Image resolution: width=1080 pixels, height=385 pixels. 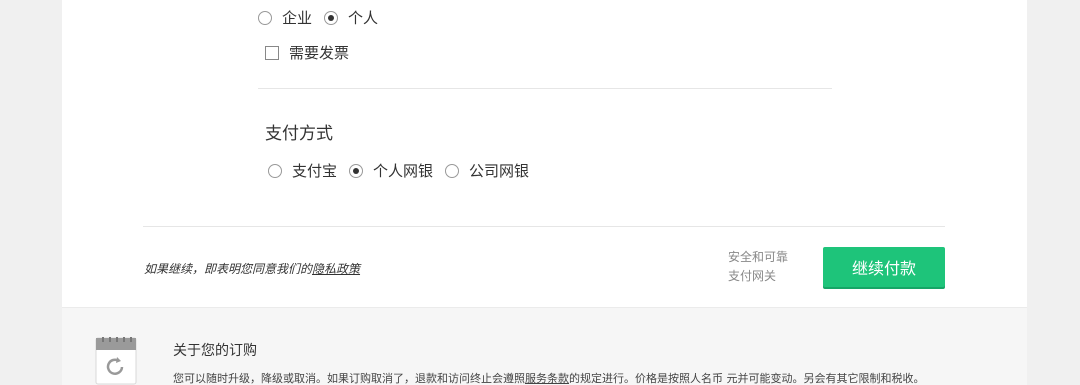 What do you see at coordinates (545, 88) in the screenshot?
I see `section-divider` at bounding box center [545, 88].